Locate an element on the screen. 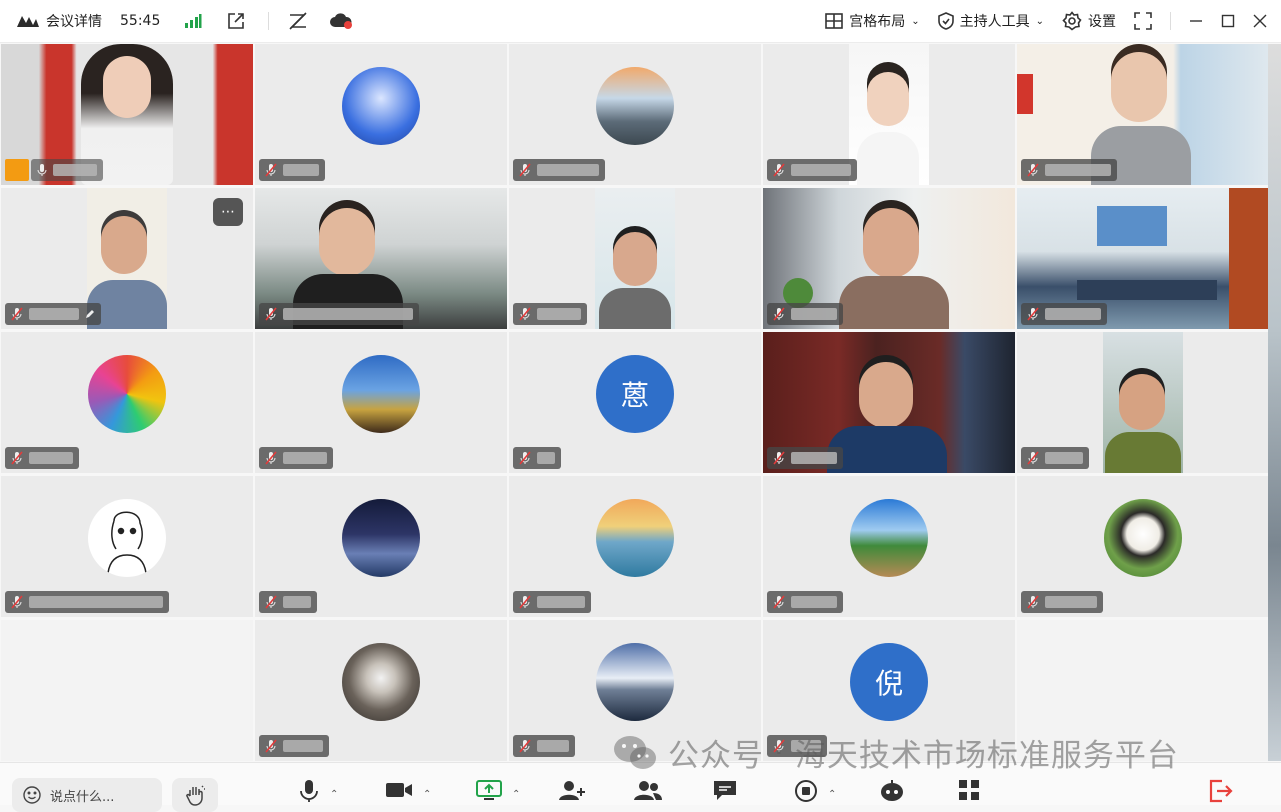 The height and width of the screenshot is (812, 1281). chat-button is located at coordinates (725, 790).